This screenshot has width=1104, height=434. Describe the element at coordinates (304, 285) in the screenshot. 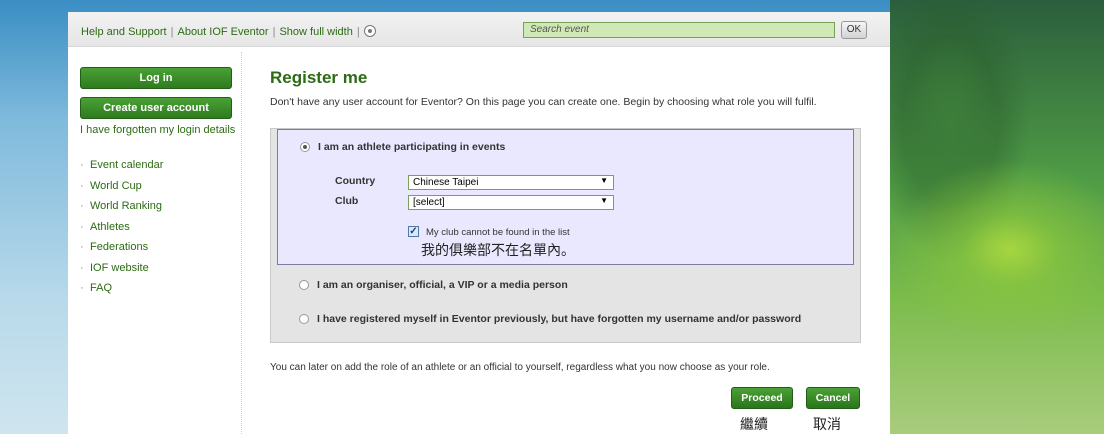

I see `organiser-radio` at that location.